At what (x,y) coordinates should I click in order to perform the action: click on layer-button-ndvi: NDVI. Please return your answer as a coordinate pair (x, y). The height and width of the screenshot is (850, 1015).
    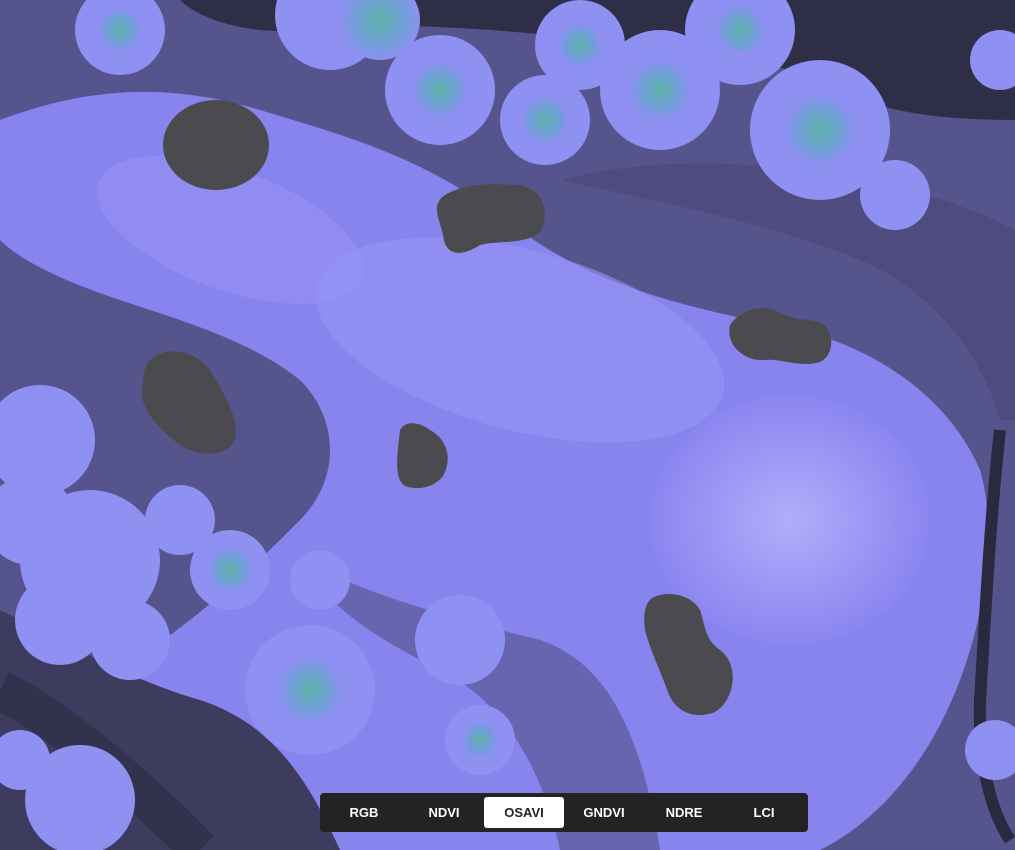
    Looking at the image, I should click on (444, 812).